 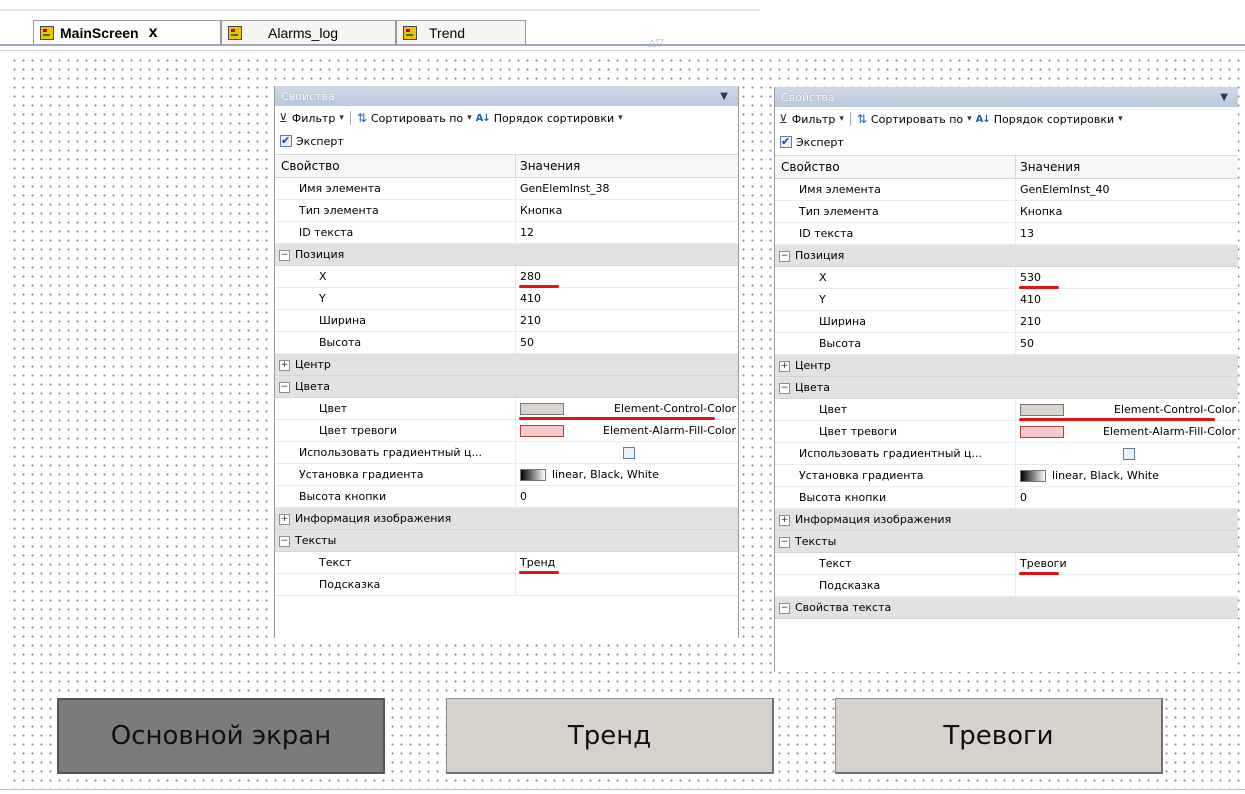 I want to click on close-icon: x, so click(x=153, y=32).